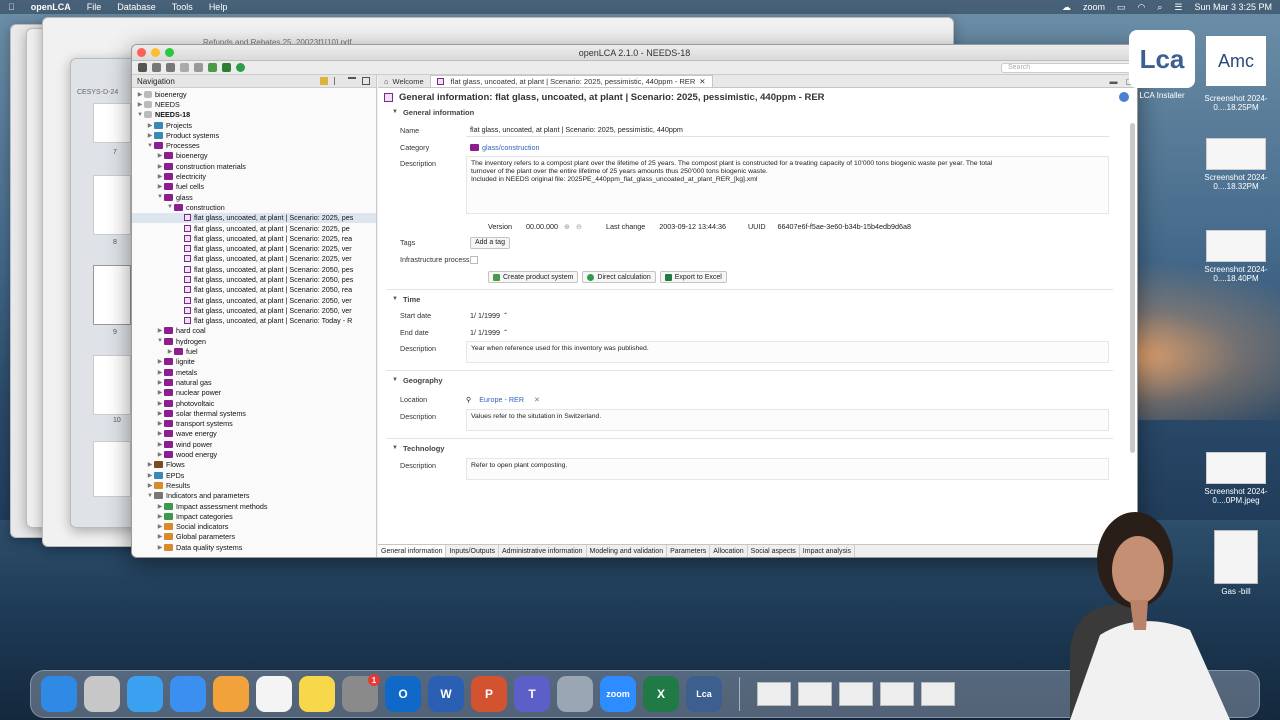 The width and height of the screenshot is (1280, 720). What do you see at coordinates (317, 694) in the screenshot?
I see `dock-notes-icon` at bounding box center [317, 694].